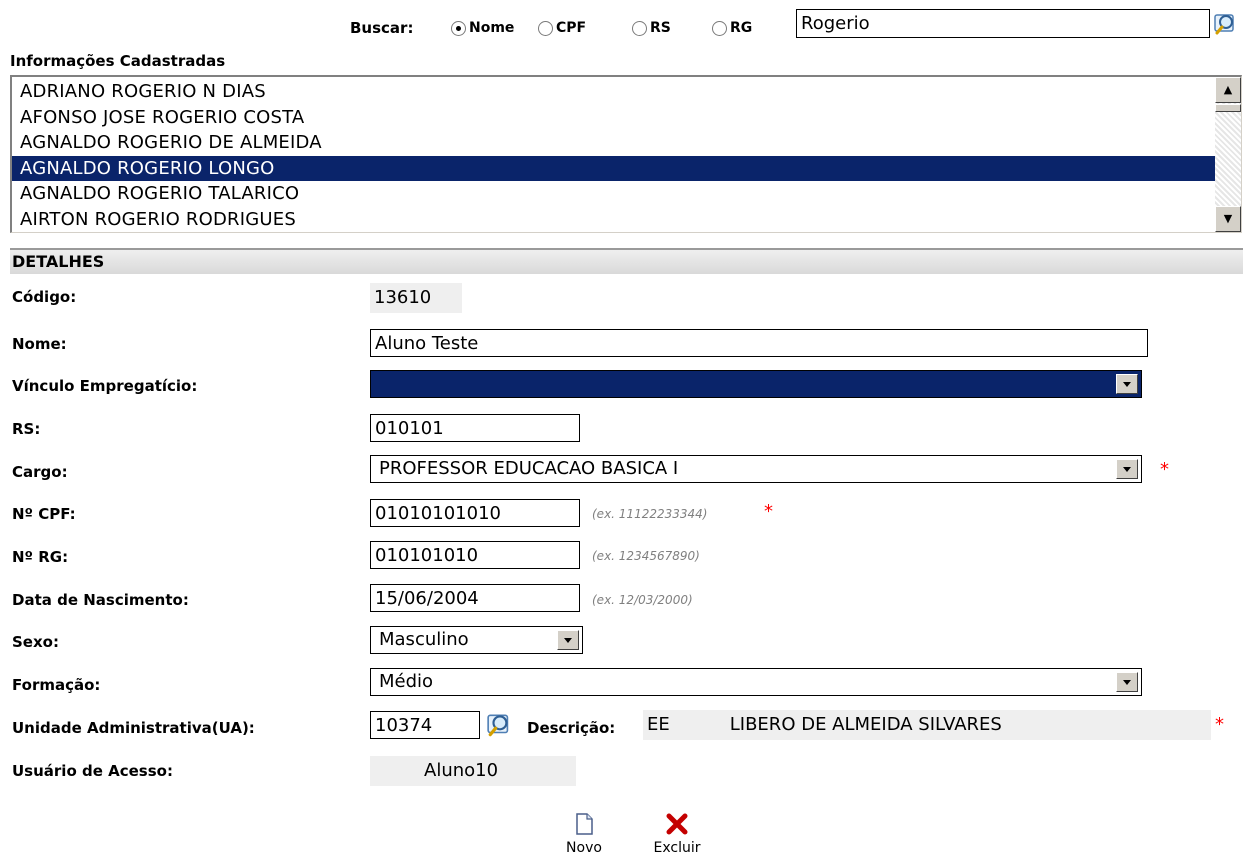 This screenshot has height=866, width=1243. Describe the element at coordinates (1003, 23) in the screenshot. I see `search-input` at that location.